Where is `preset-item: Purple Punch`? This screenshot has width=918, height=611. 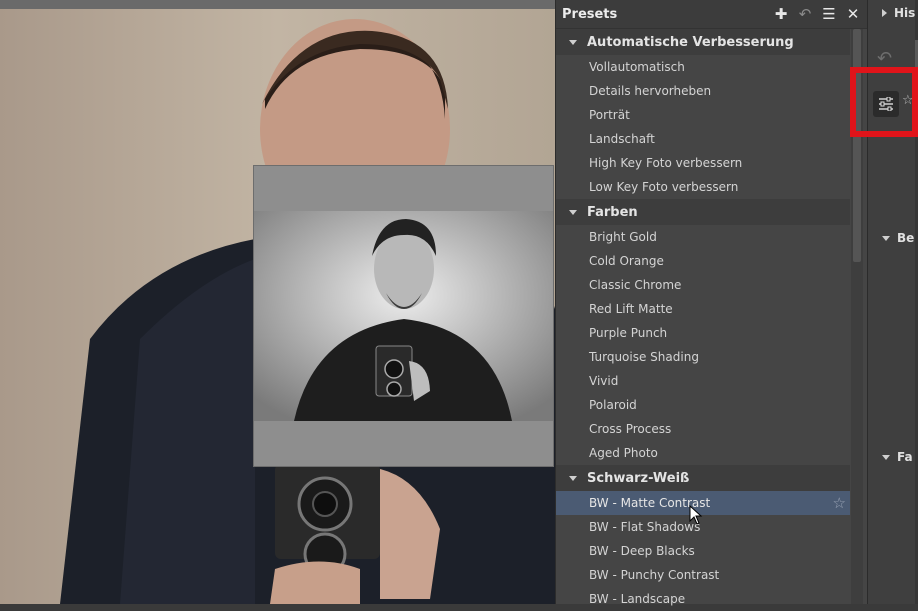 preset-item: Purple Punch is located at coordinates (703, 333).